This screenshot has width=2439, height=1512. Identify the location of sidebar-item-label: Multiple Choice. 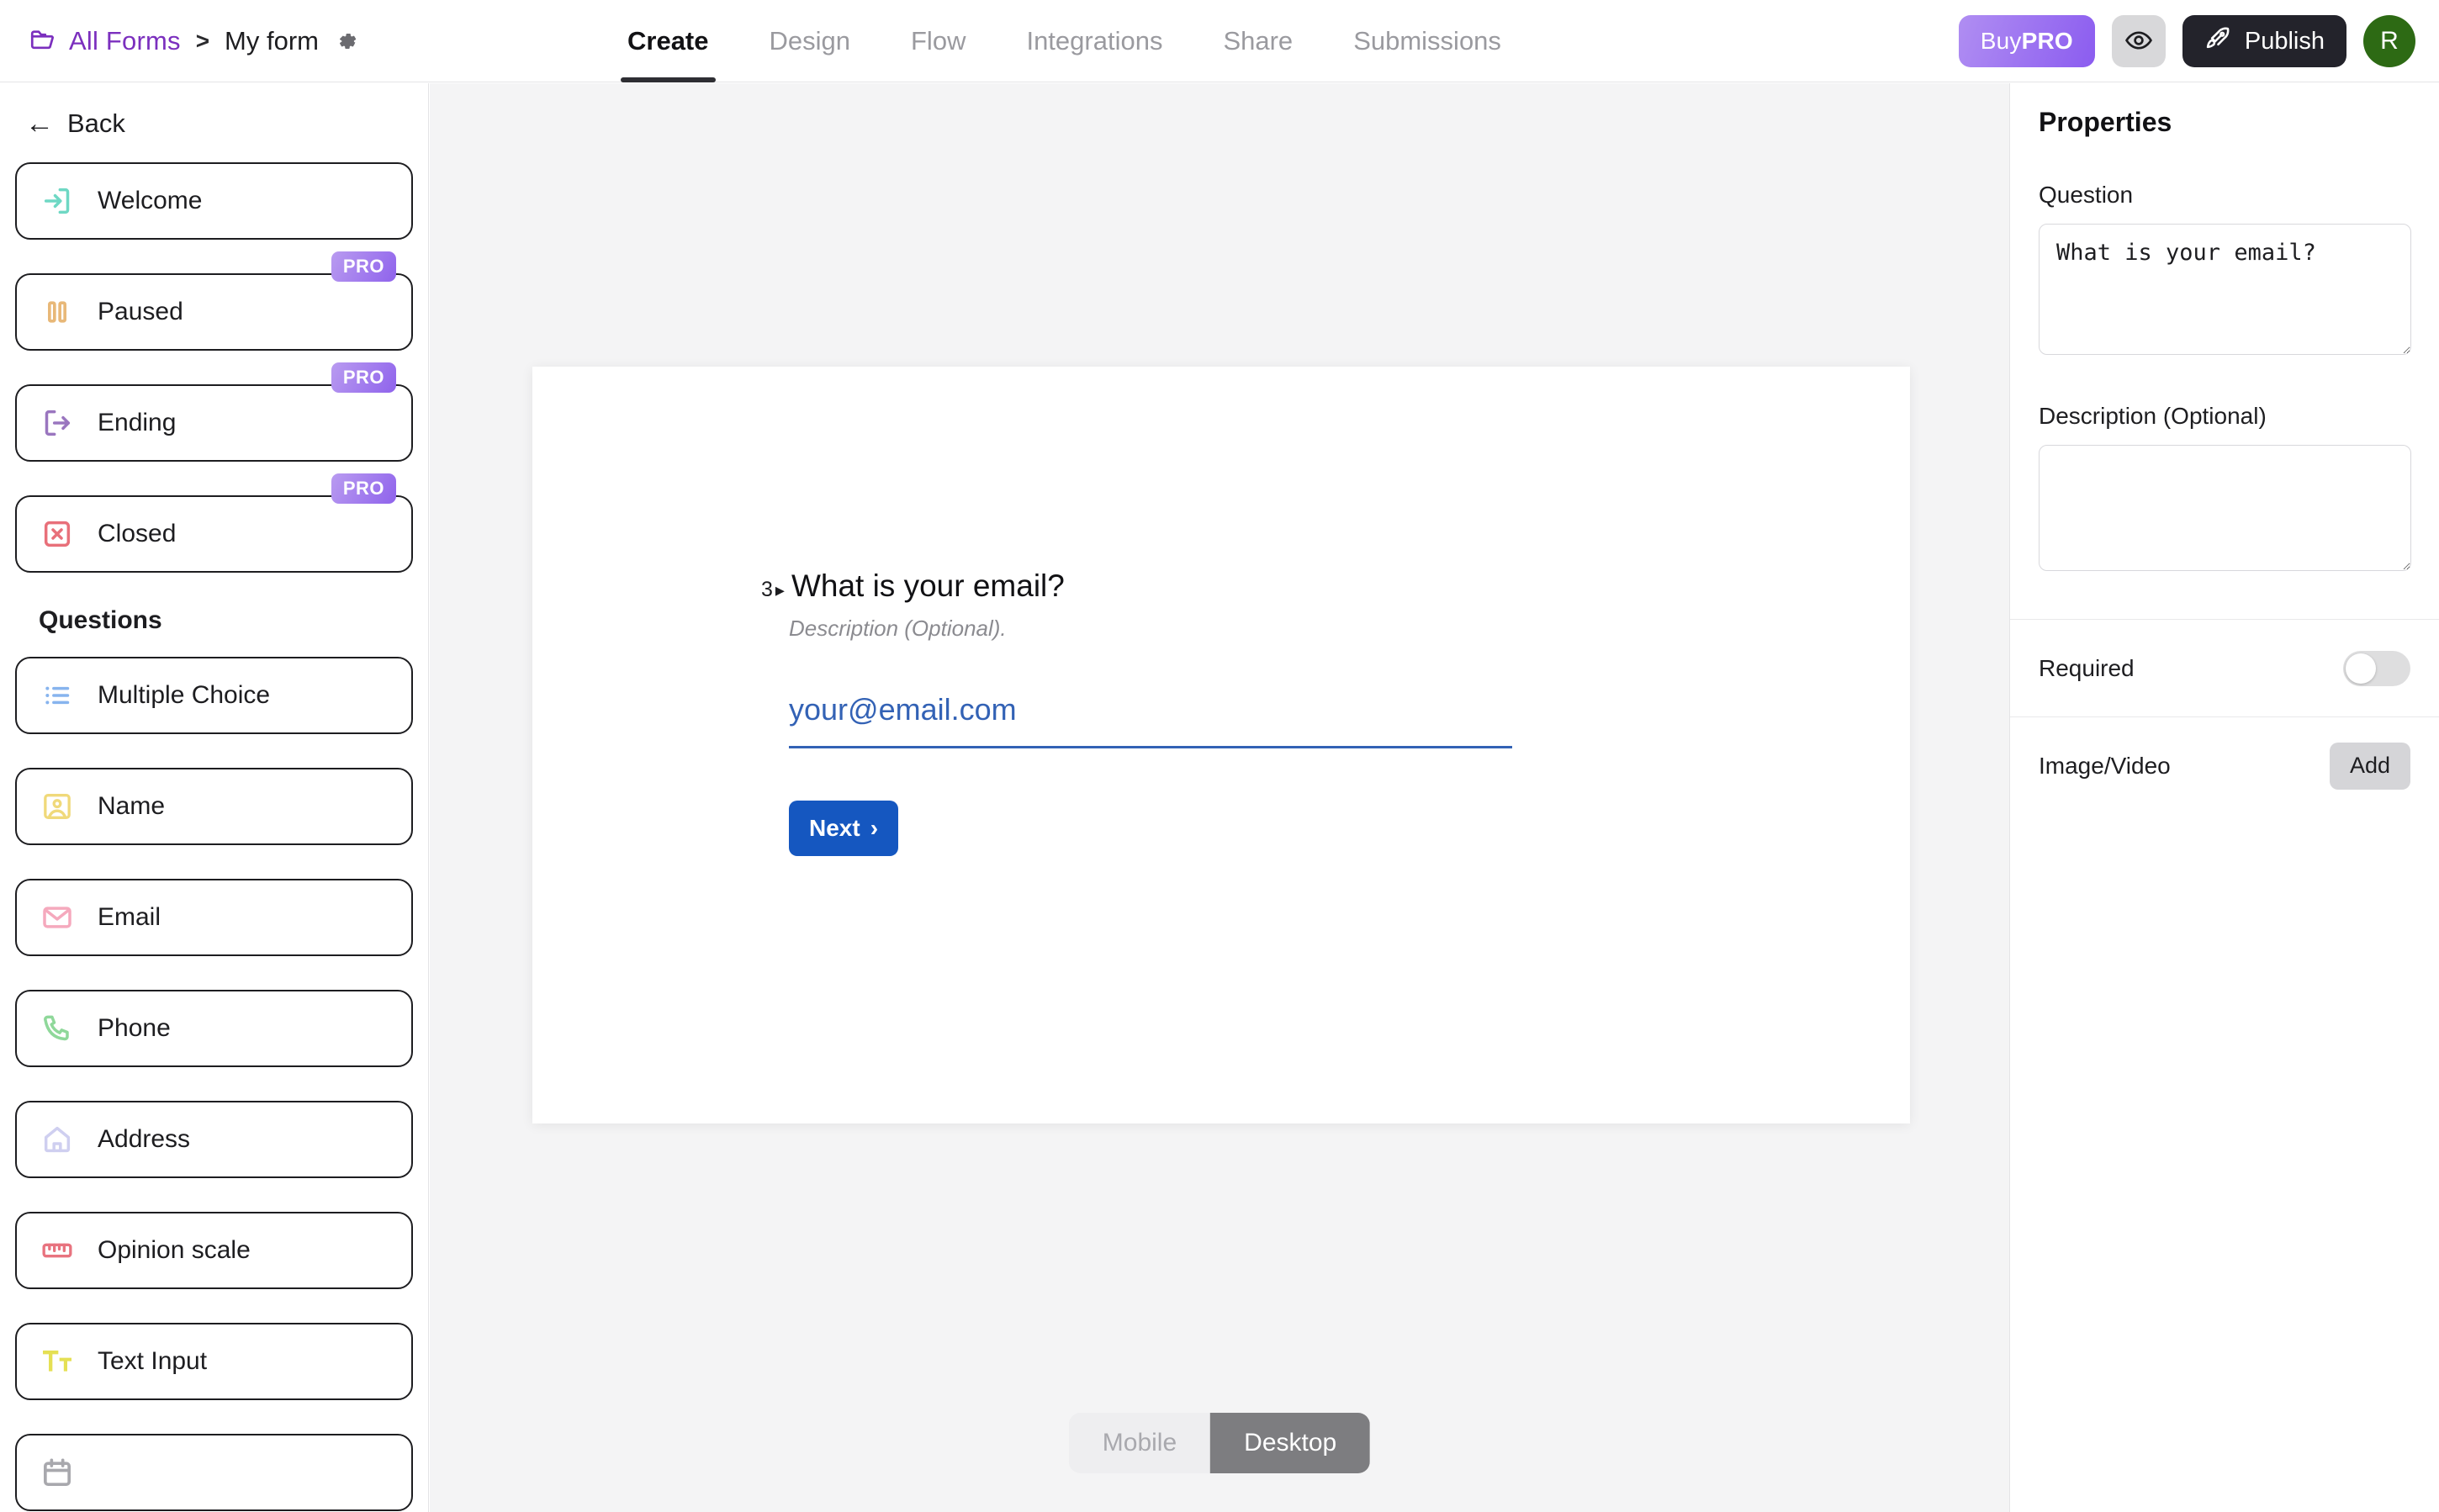
(185, 695).